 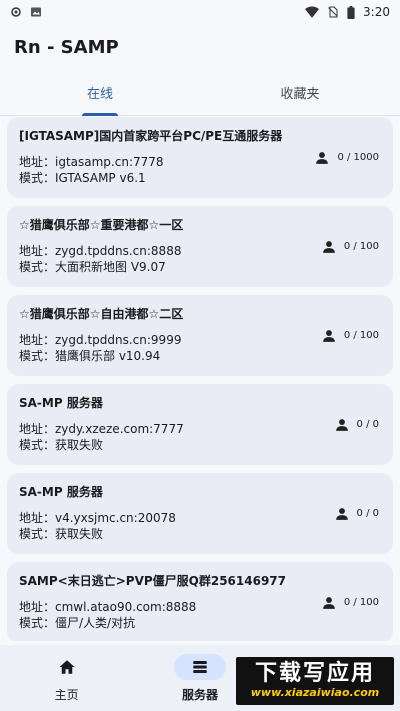 I want to click on no-sim-icon, so click(x=333, y=12).